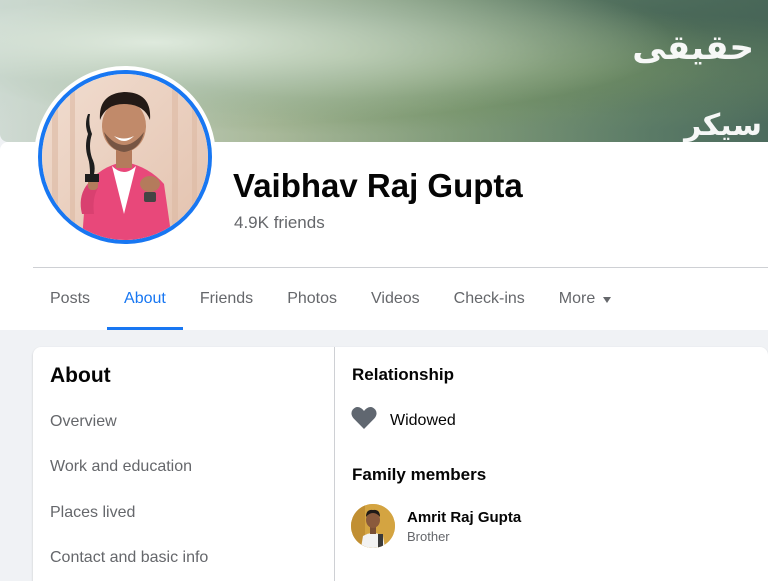 This screenshot has height=581, width=768. Describe the element at coordinates (80, 375) in the screenshot. I see `about-title: About` at that location.